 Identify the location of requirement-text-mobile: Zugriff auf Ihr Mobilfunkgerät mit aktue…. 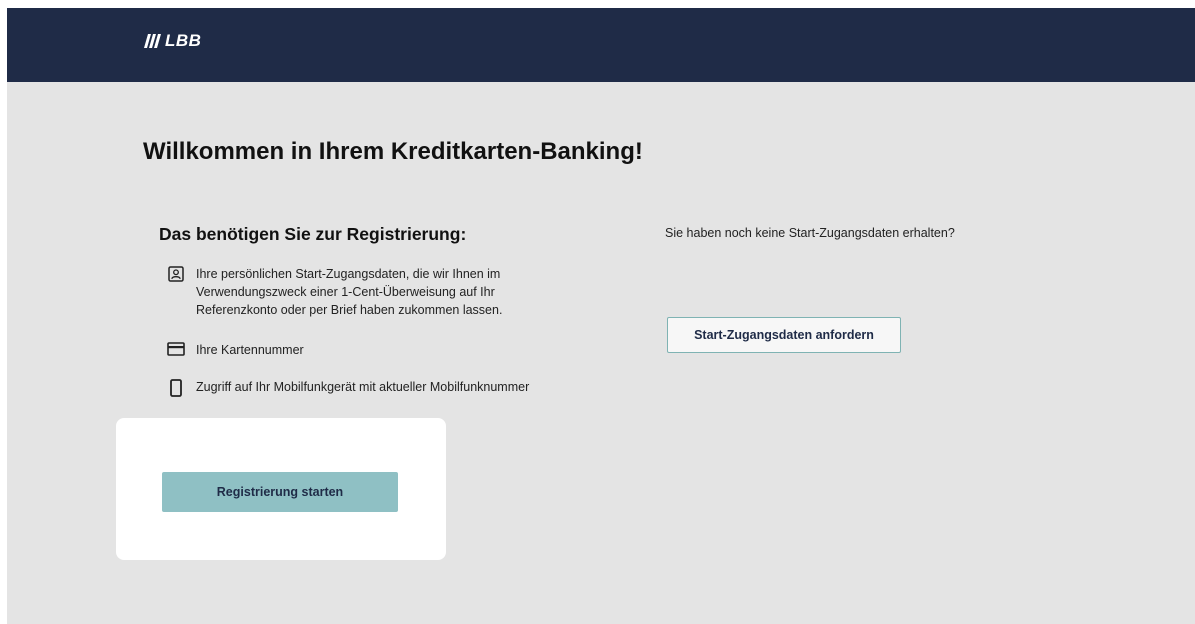
(363, 387).